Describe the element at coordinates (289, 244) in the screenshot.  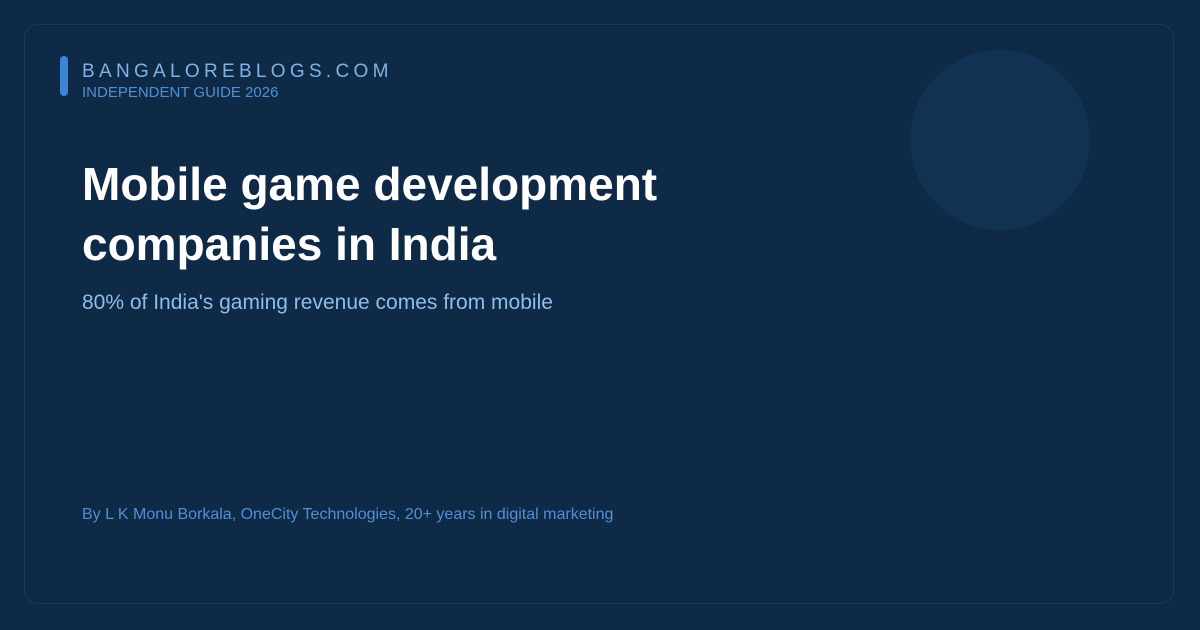
I see `page-title-line-2: companies in India` at that location.